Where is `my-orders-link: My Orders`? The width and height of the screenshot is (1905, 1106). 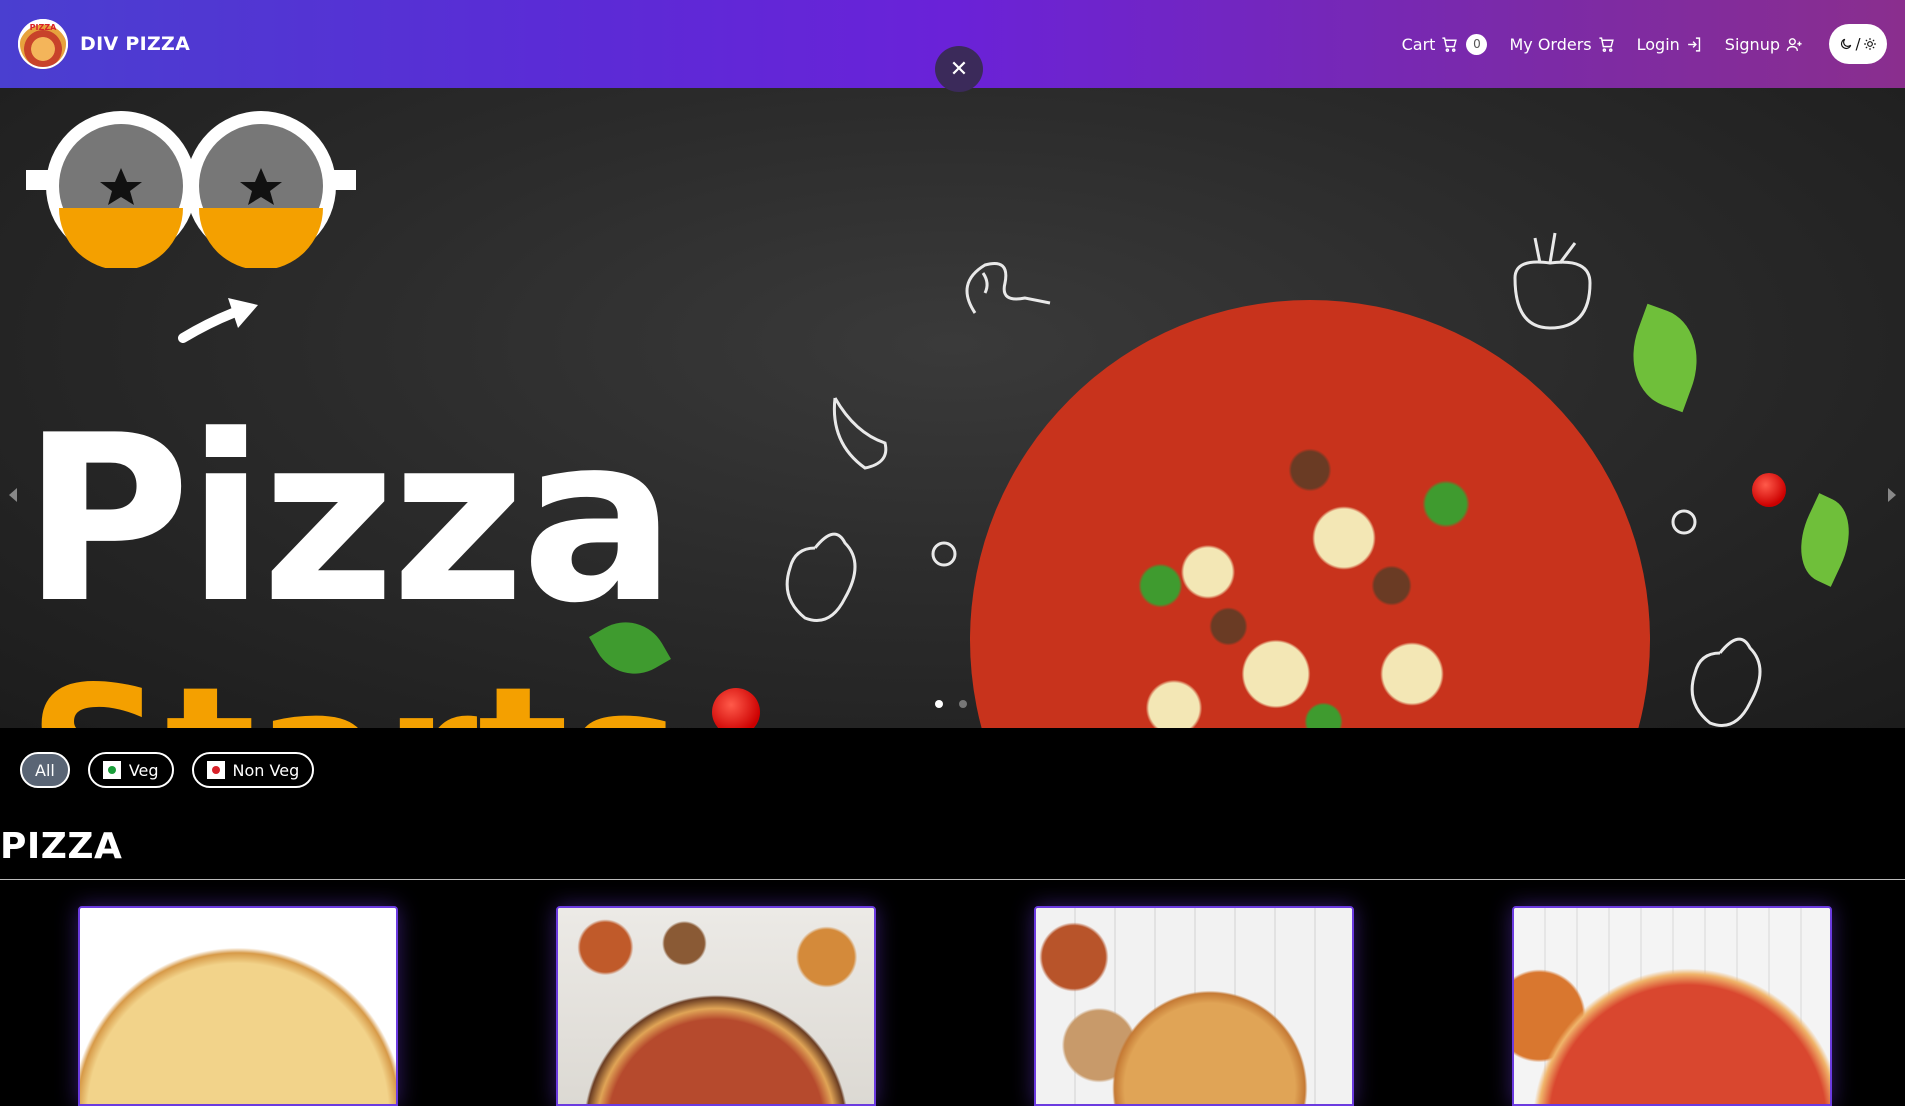 my-orders-link: My Orders is located at coordinates (1561, 44).